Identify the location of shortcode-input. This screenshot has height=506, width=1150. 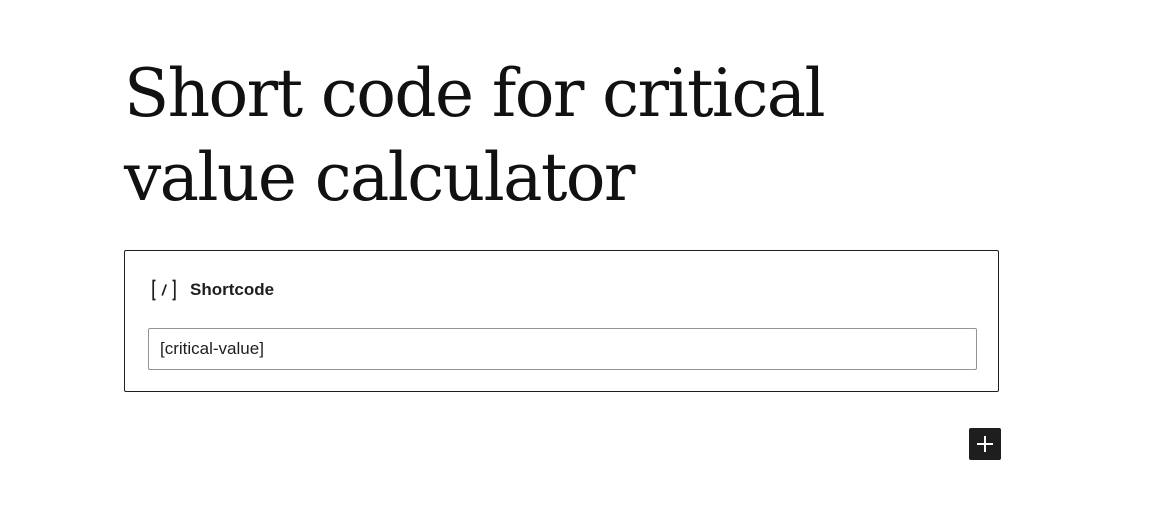
(562, 349).